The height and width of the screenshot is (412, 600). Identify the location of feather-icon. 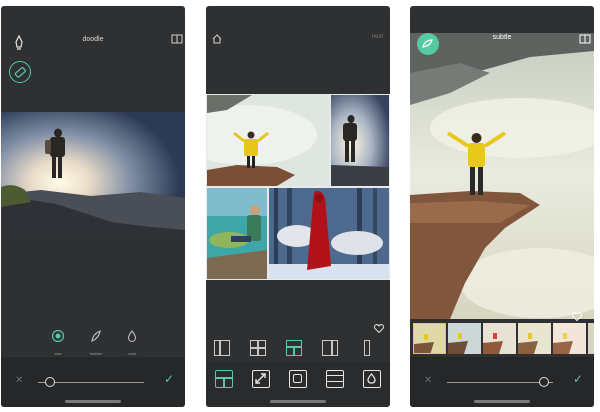
(96, 336).